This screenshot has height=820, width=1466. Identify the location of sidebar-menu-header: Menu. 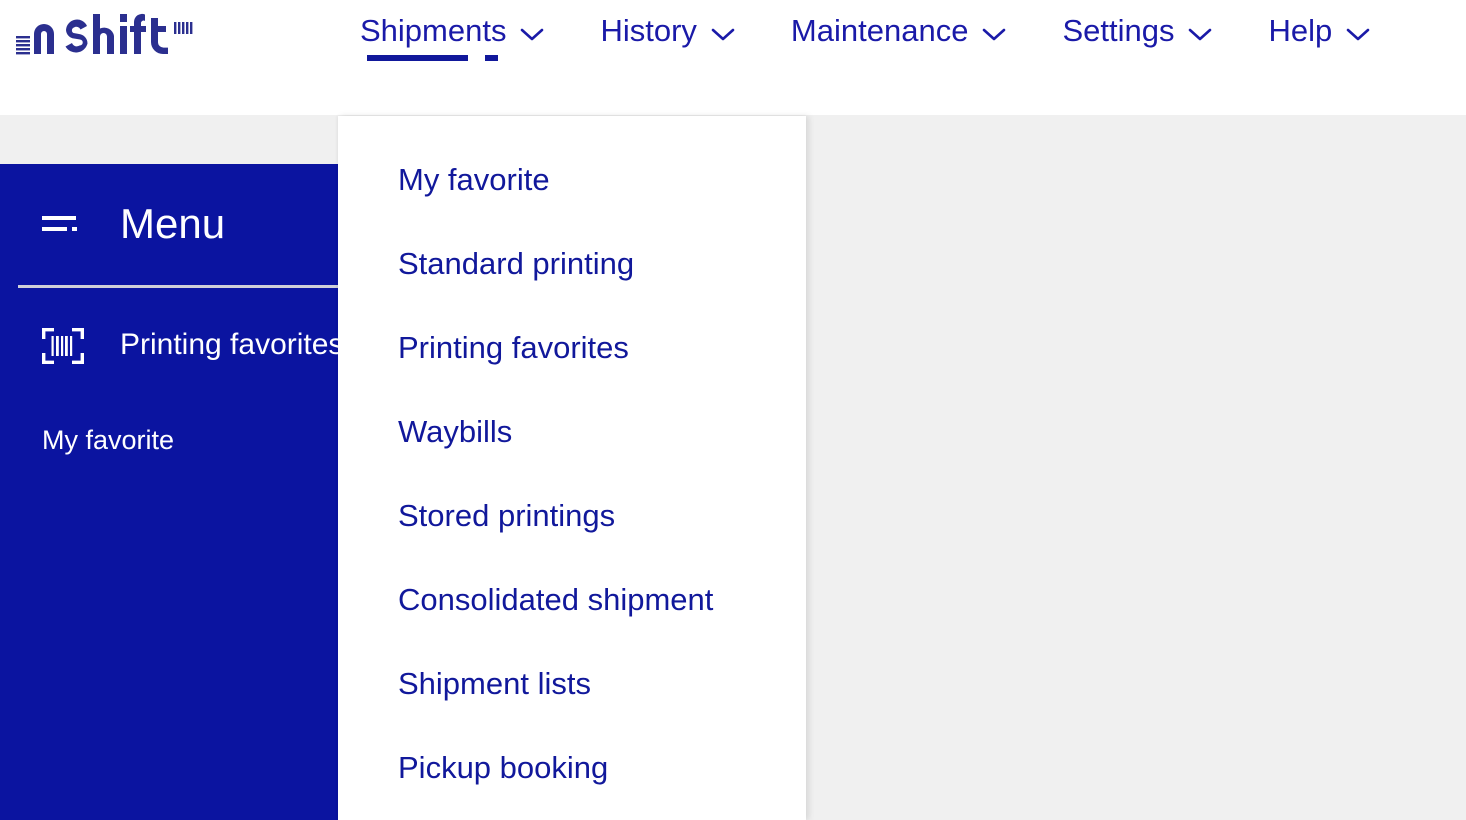
(169, 224).